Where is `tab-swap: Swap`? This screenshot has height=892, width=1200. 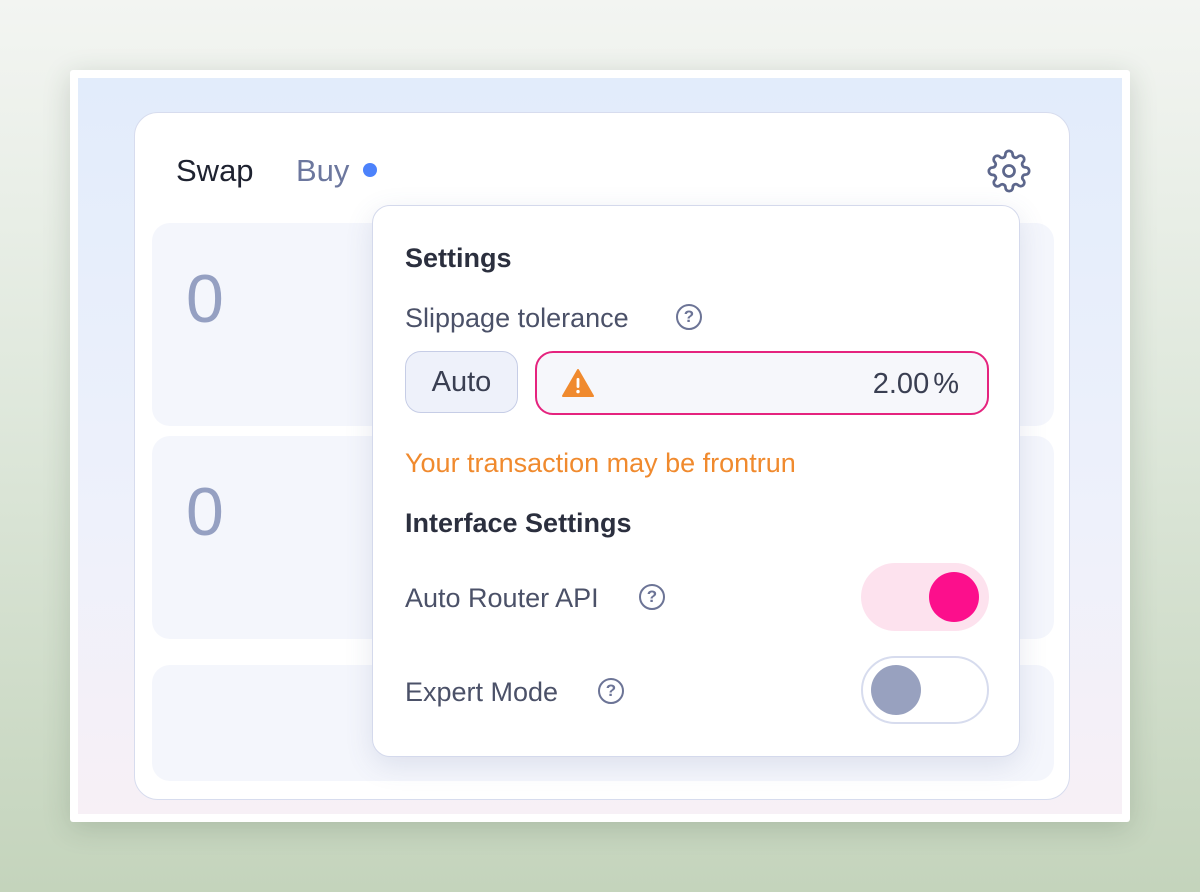 tab-swap: Swap is located at coordinates (215, 171).